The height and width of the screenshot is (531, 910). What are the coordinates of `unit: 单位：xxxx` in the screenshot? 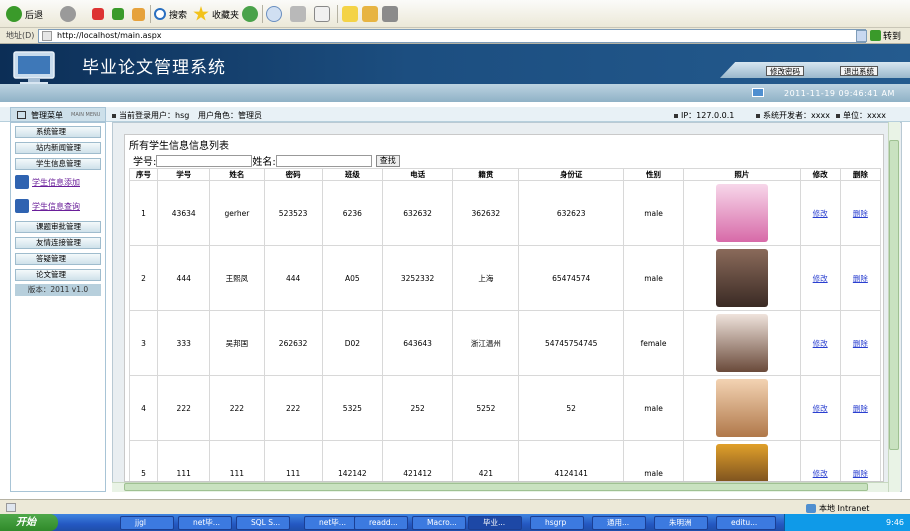 It's located at (861, 115).